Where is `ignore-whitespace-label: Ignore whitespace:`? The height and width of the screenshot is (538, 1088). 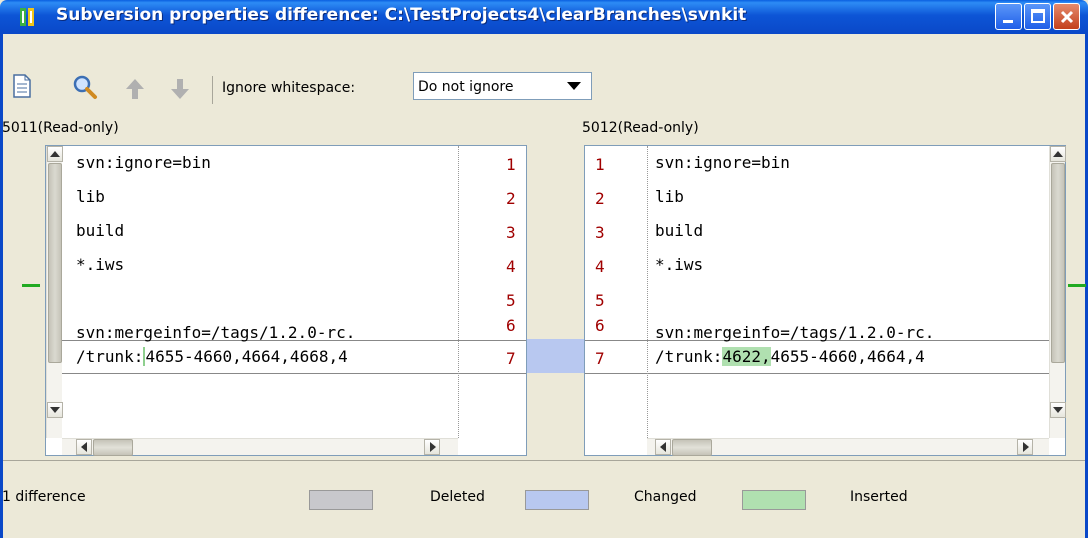 ignore-whitespace-label: Ignore whitespace: is located at coordinates (289, 88).